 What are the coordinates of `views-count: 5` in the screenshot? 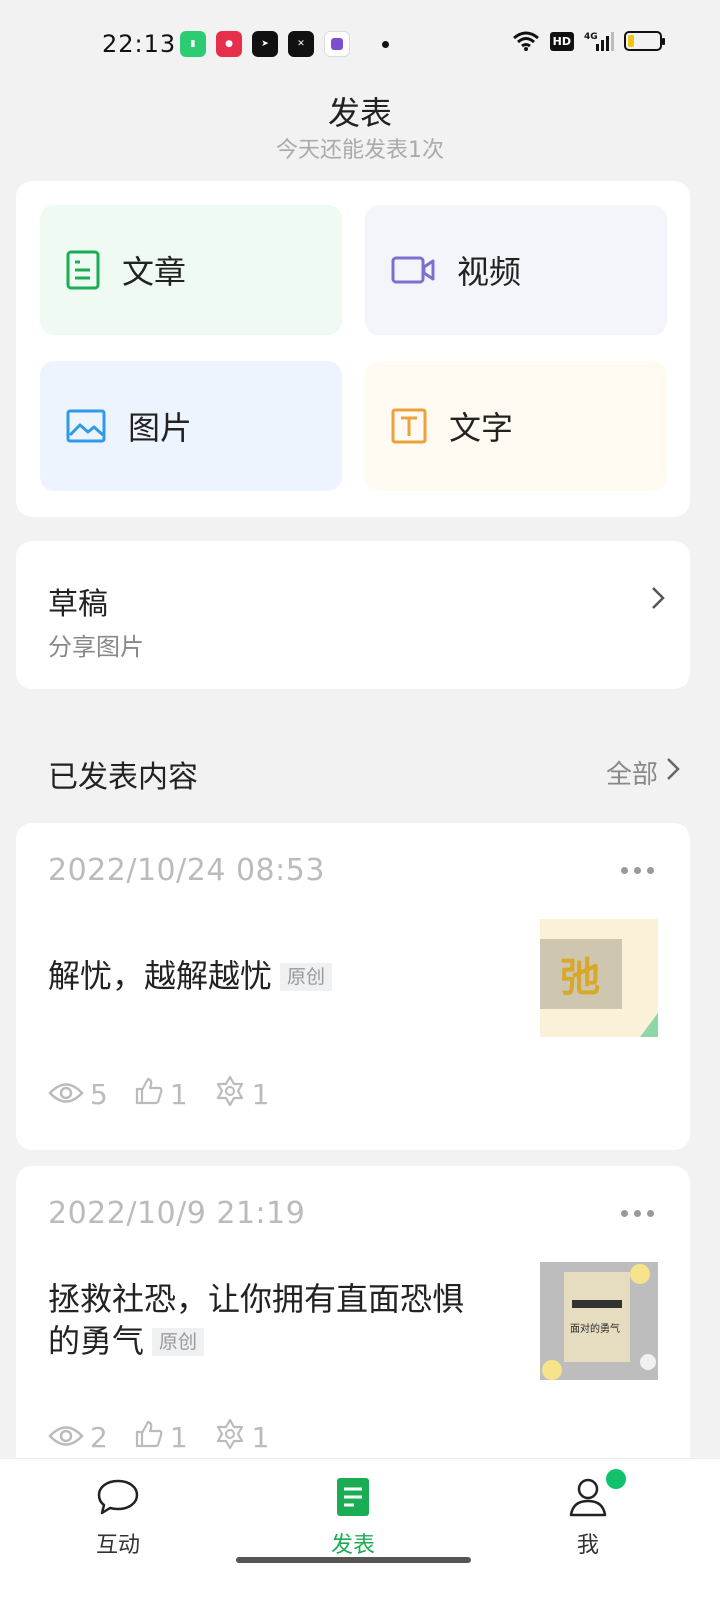 It's located at (99, 1094).